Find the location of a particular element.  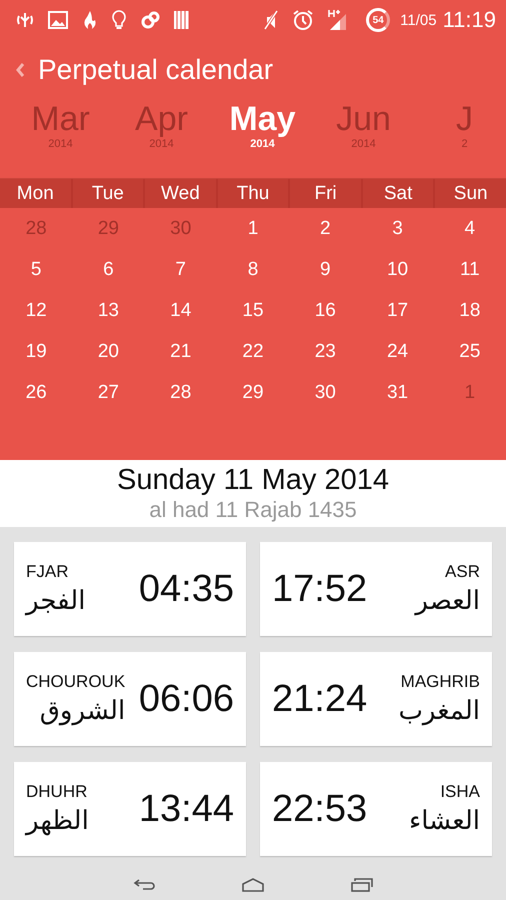

calendar-day: 15 is located at coordinates (253, 310).